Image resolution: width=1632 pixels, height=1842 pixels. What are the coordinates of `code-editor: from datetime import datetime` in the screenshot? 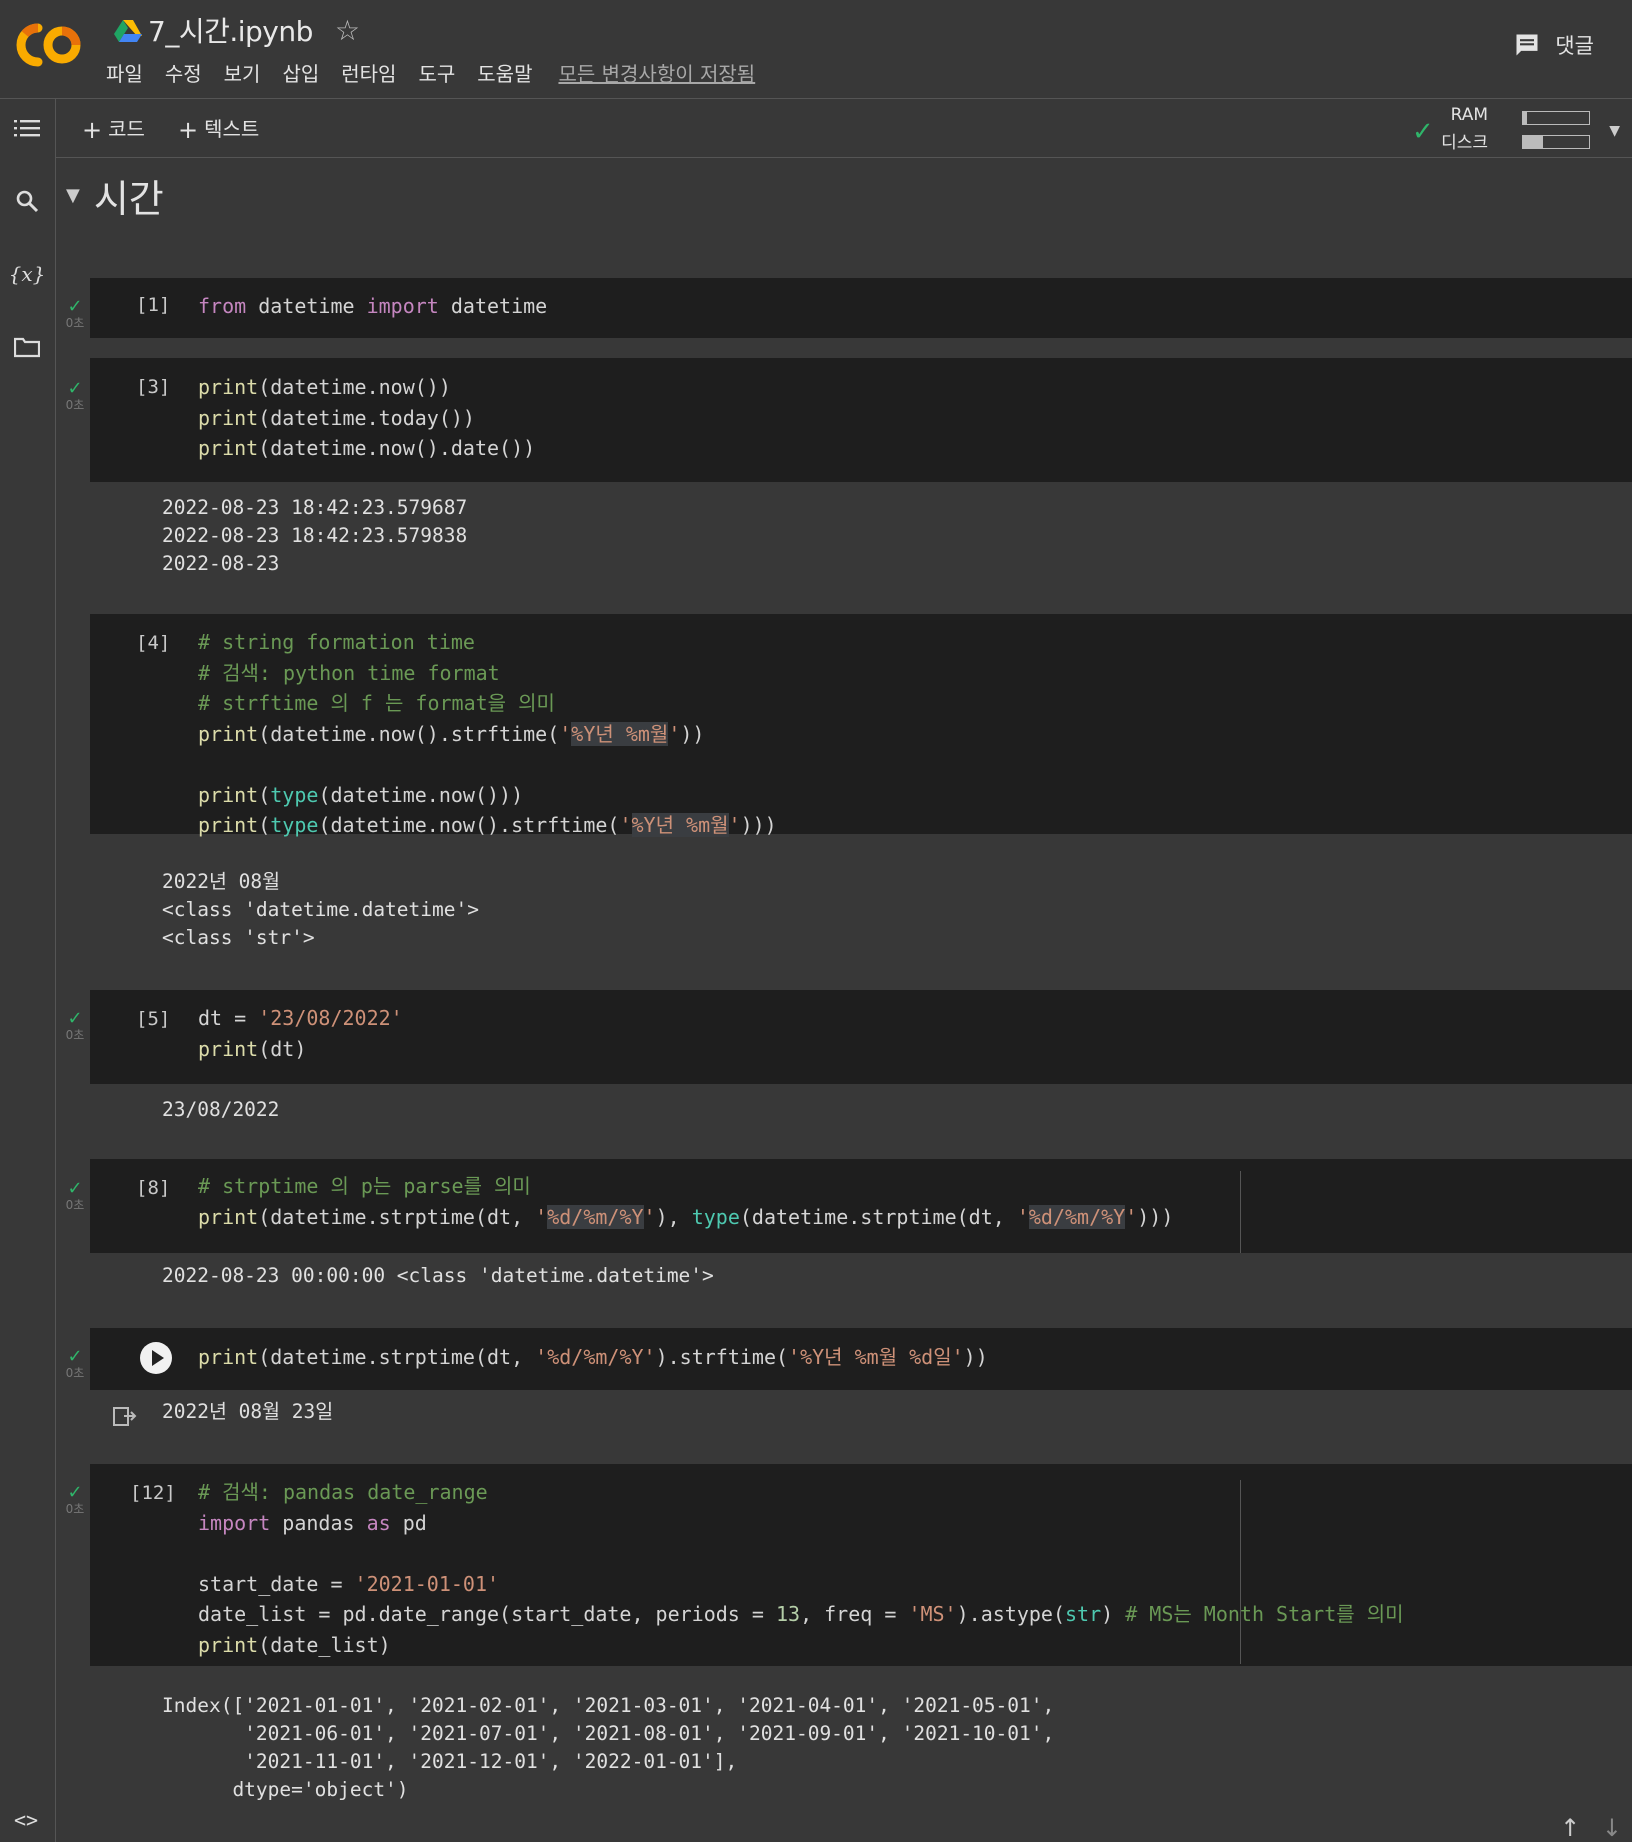 It's located at (372, 306).